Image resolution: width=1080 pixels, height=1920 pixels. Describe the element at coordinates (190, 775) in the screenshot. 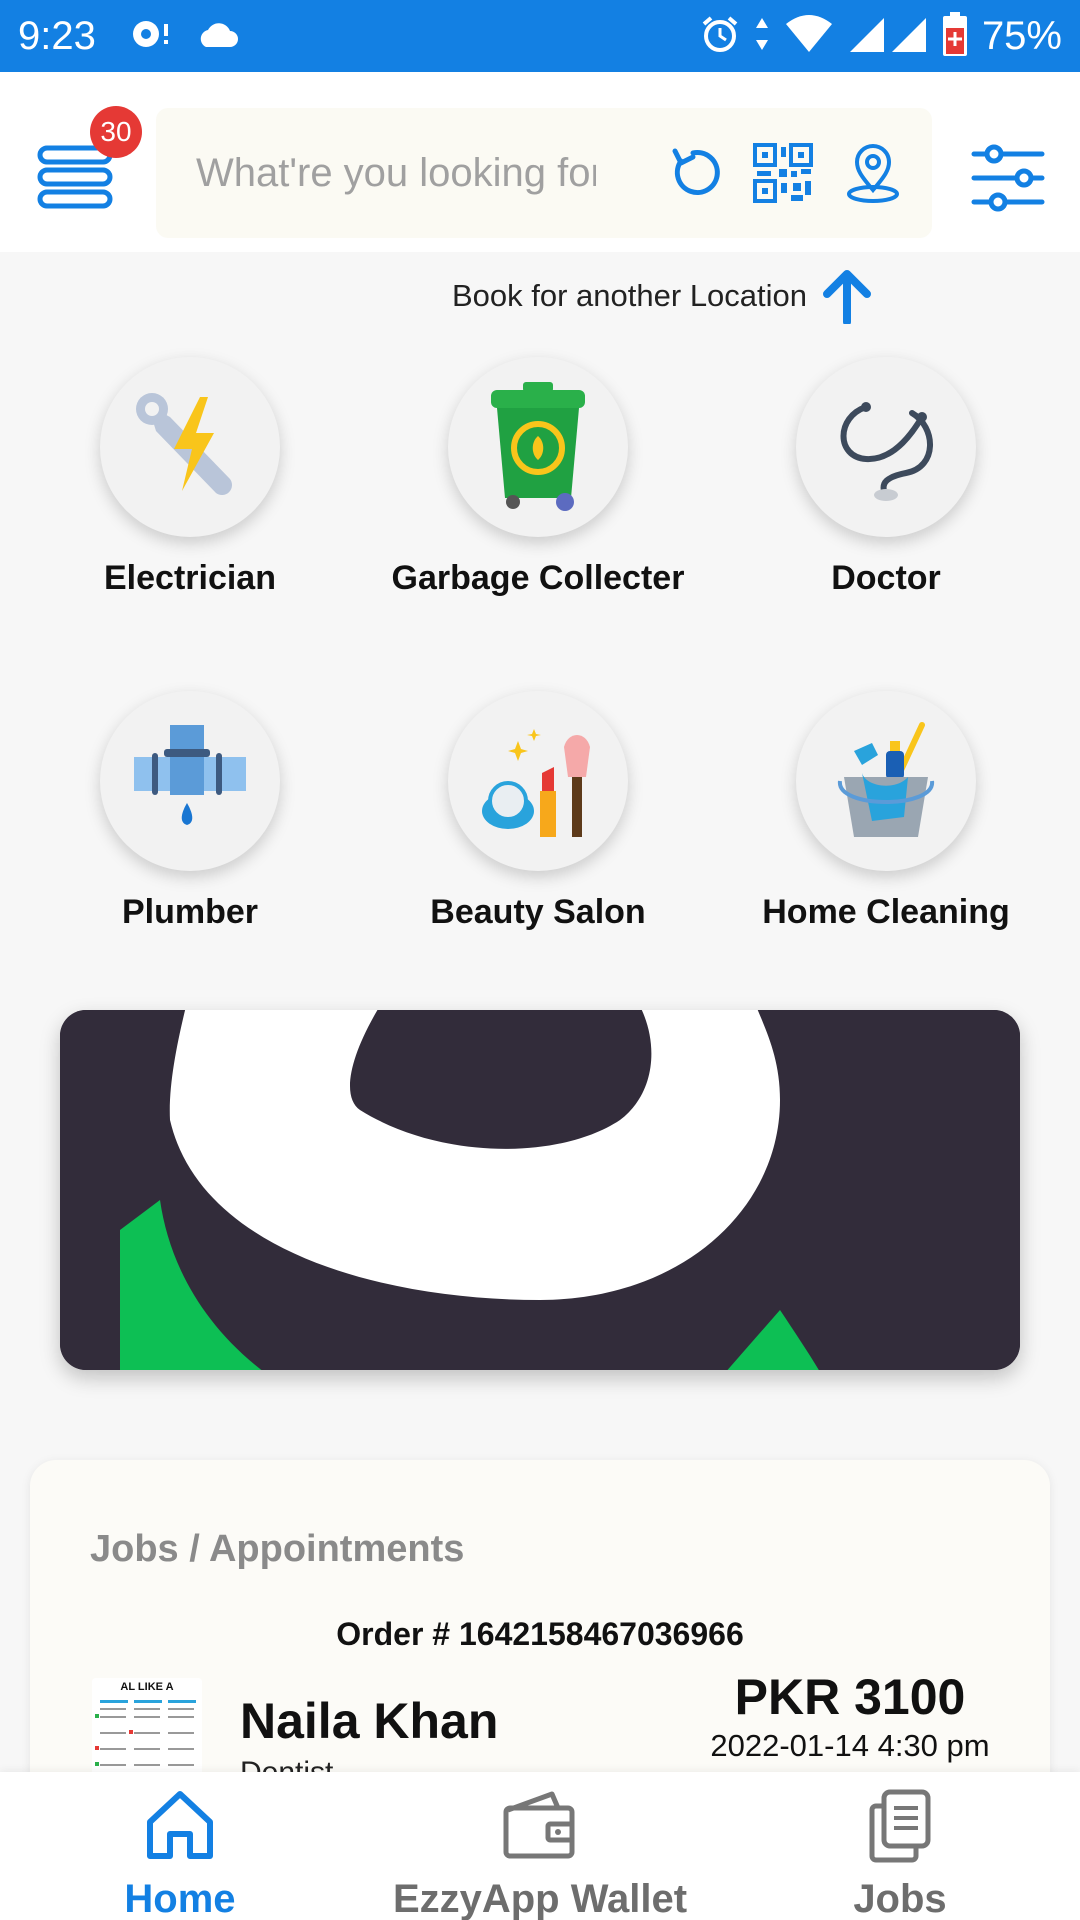

I see `pipe-icon` at that location.